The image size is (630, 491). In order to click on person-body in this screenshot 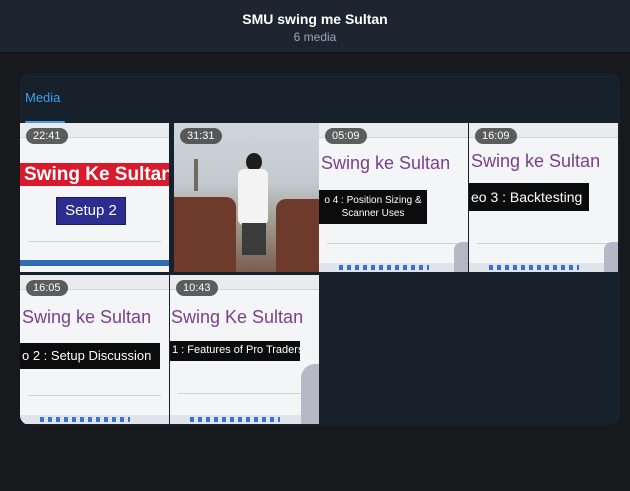, I will do `click(253, 197)`.